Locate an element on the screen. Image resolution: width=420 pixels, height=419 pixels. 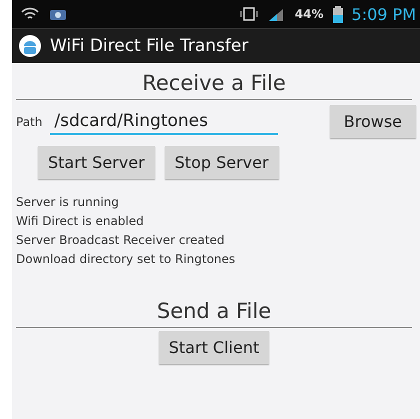
log-line: Download directory set to Ringtones is located at coordinates (126, 259).